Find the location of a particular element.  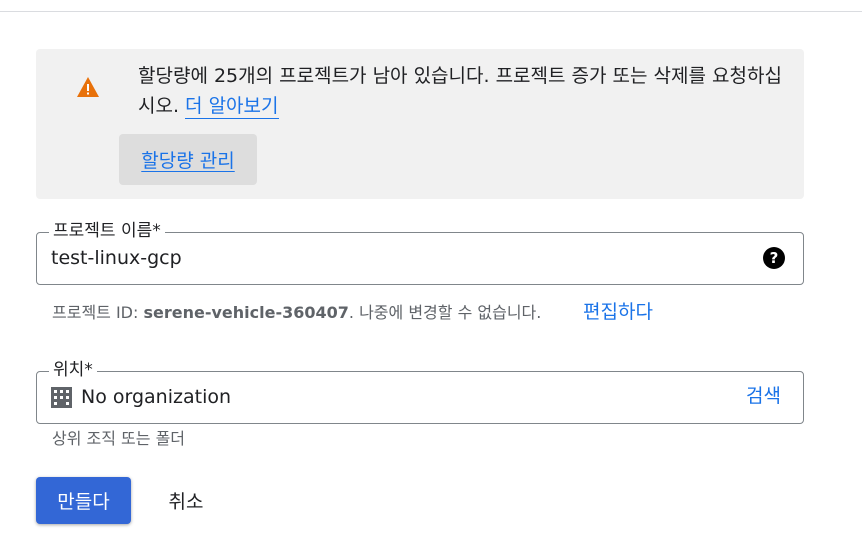

manage-quota-button: 할당량 관리 is located at coordinates (188, 159).